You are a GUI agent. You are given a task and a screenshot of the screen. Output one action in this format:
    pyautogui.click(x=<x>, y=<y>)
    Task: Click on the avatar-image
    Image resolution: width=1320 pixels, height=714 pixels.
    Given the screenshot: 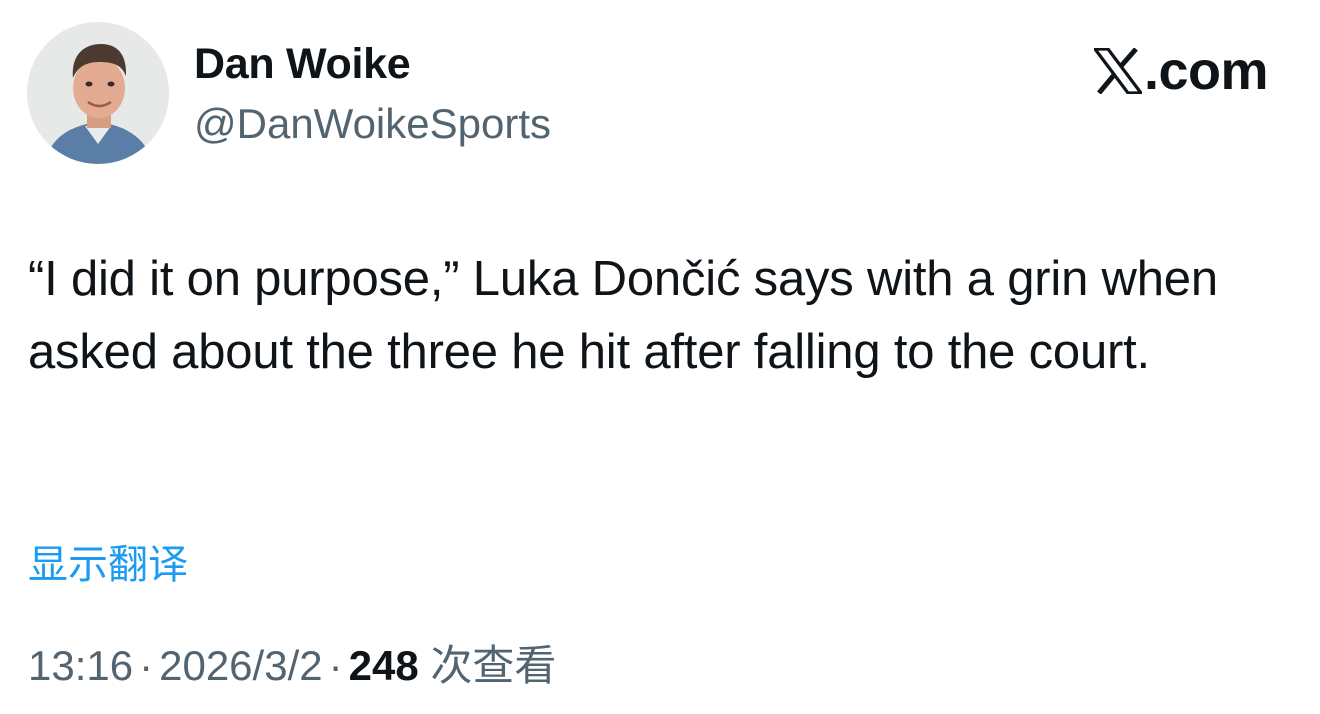 What is the action you would take?
    pyautogui.click(x=98, y=93)
    